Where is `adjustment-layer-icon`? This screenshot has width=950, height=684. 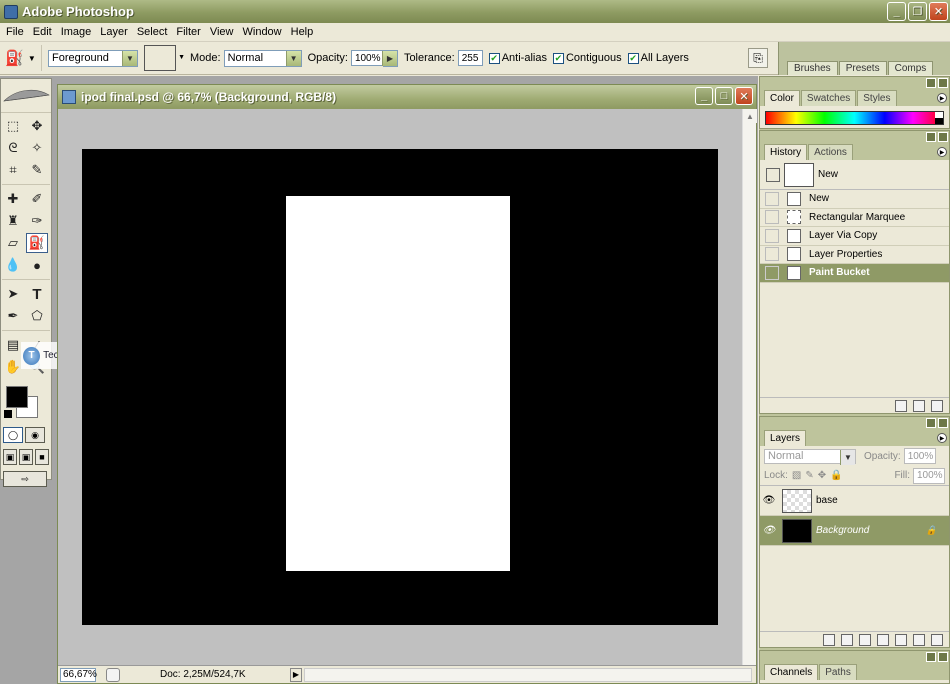 adjustment-layer-icon is located at coordinates (883, 639).